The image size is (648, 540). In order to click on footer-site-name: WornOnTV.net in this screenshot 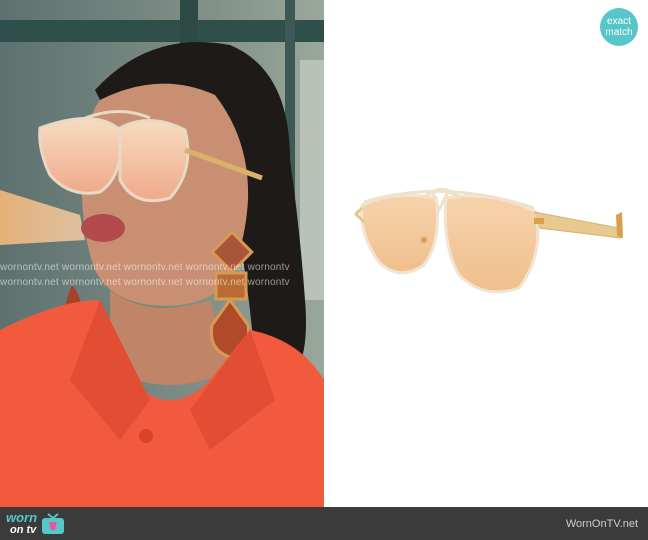, I will do `click(601, 524)`.